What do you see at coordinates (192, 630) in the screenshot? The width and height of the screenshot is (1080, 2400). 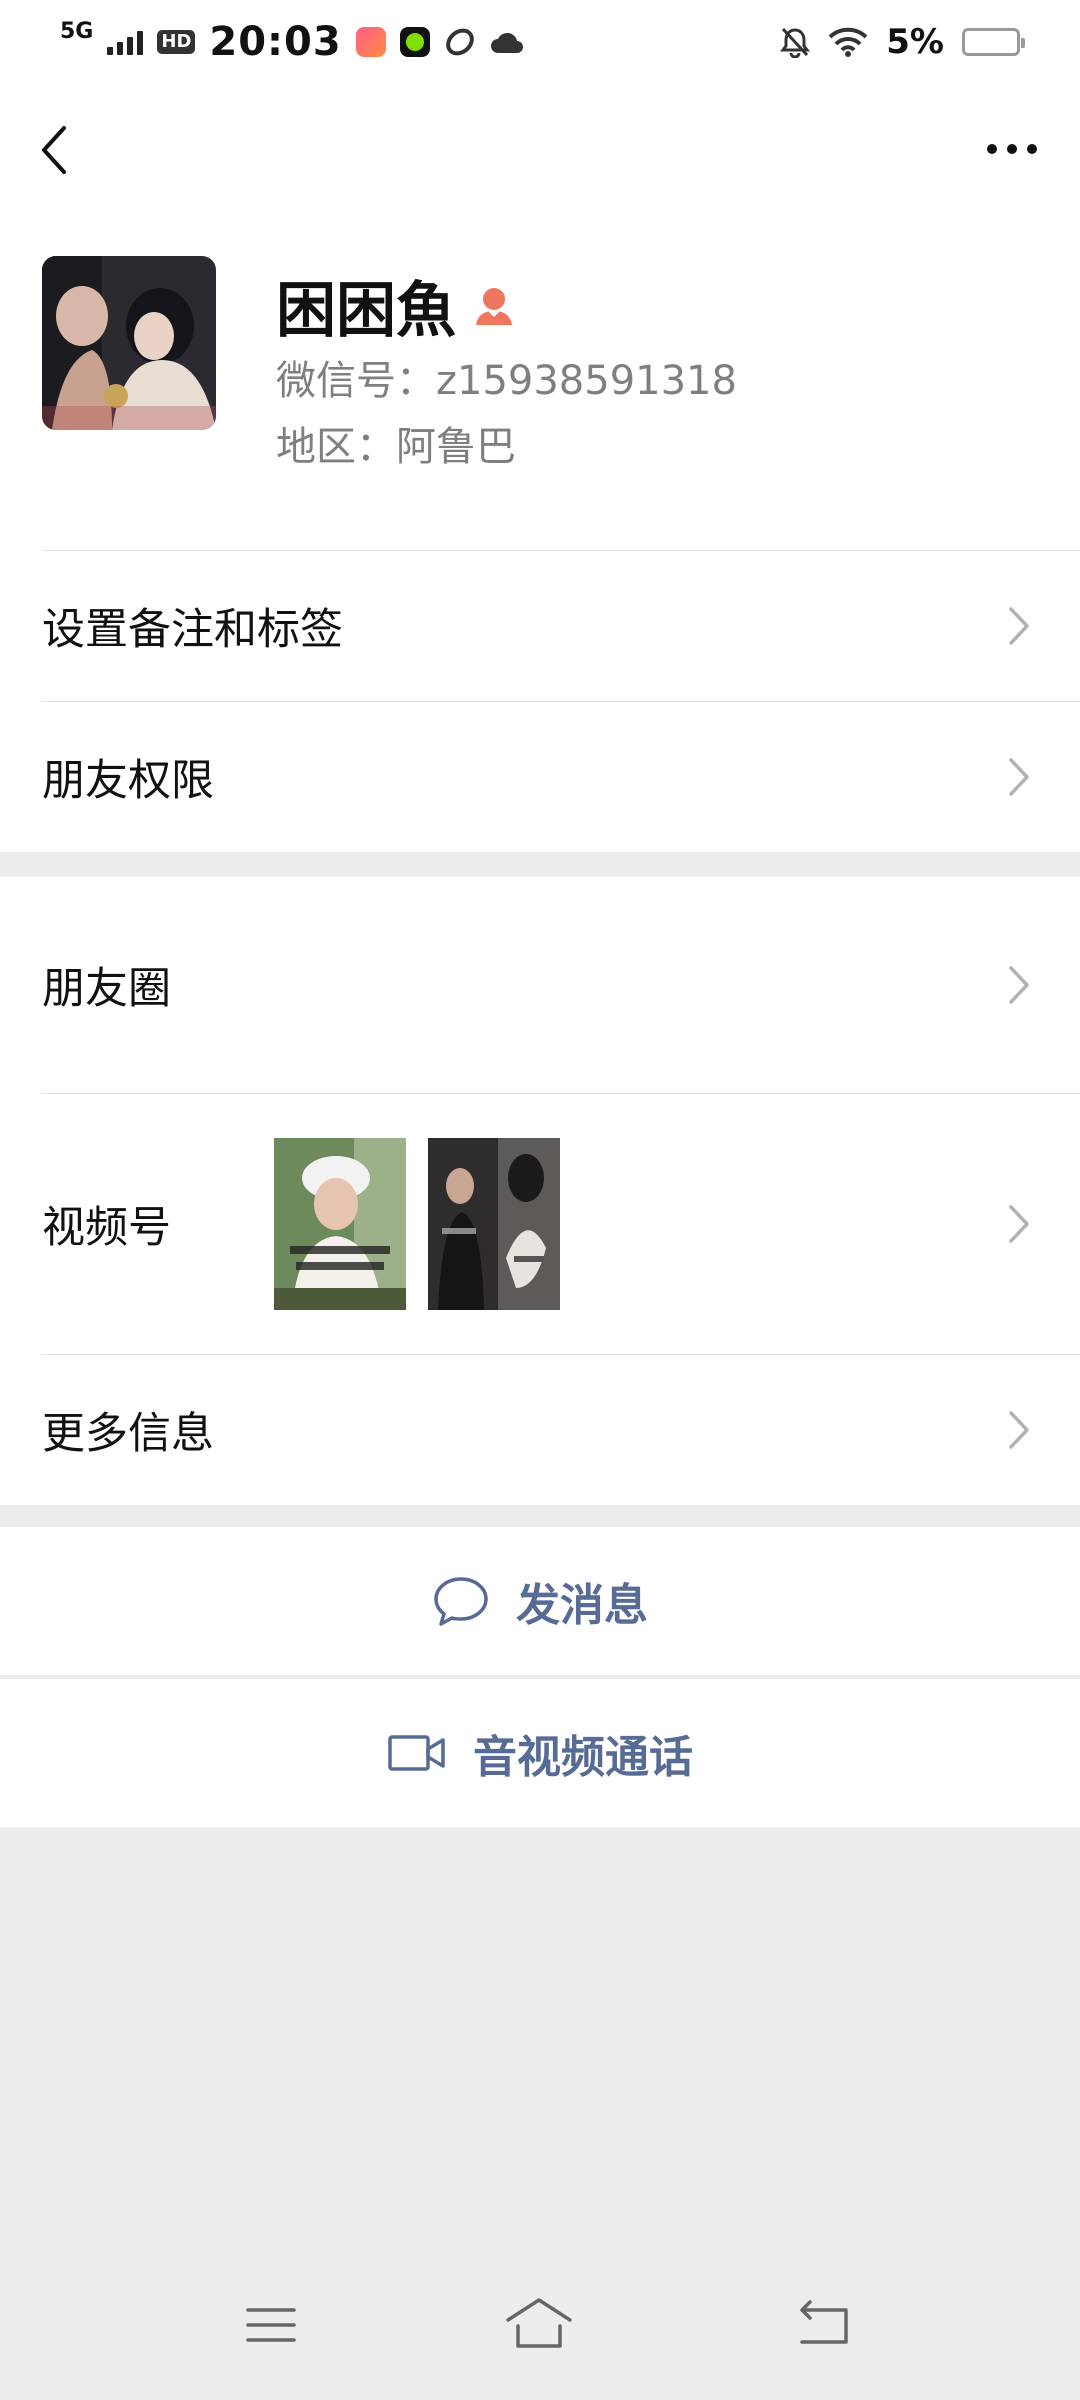 I see `remark-tags-label: 设置备注和标签` at bounding box center [192, 630].